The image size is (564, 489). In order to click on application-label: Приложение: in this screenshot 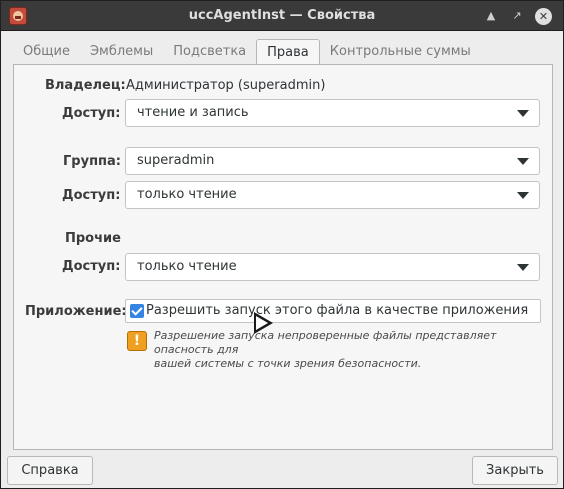, I will do `click(76, 311)`.